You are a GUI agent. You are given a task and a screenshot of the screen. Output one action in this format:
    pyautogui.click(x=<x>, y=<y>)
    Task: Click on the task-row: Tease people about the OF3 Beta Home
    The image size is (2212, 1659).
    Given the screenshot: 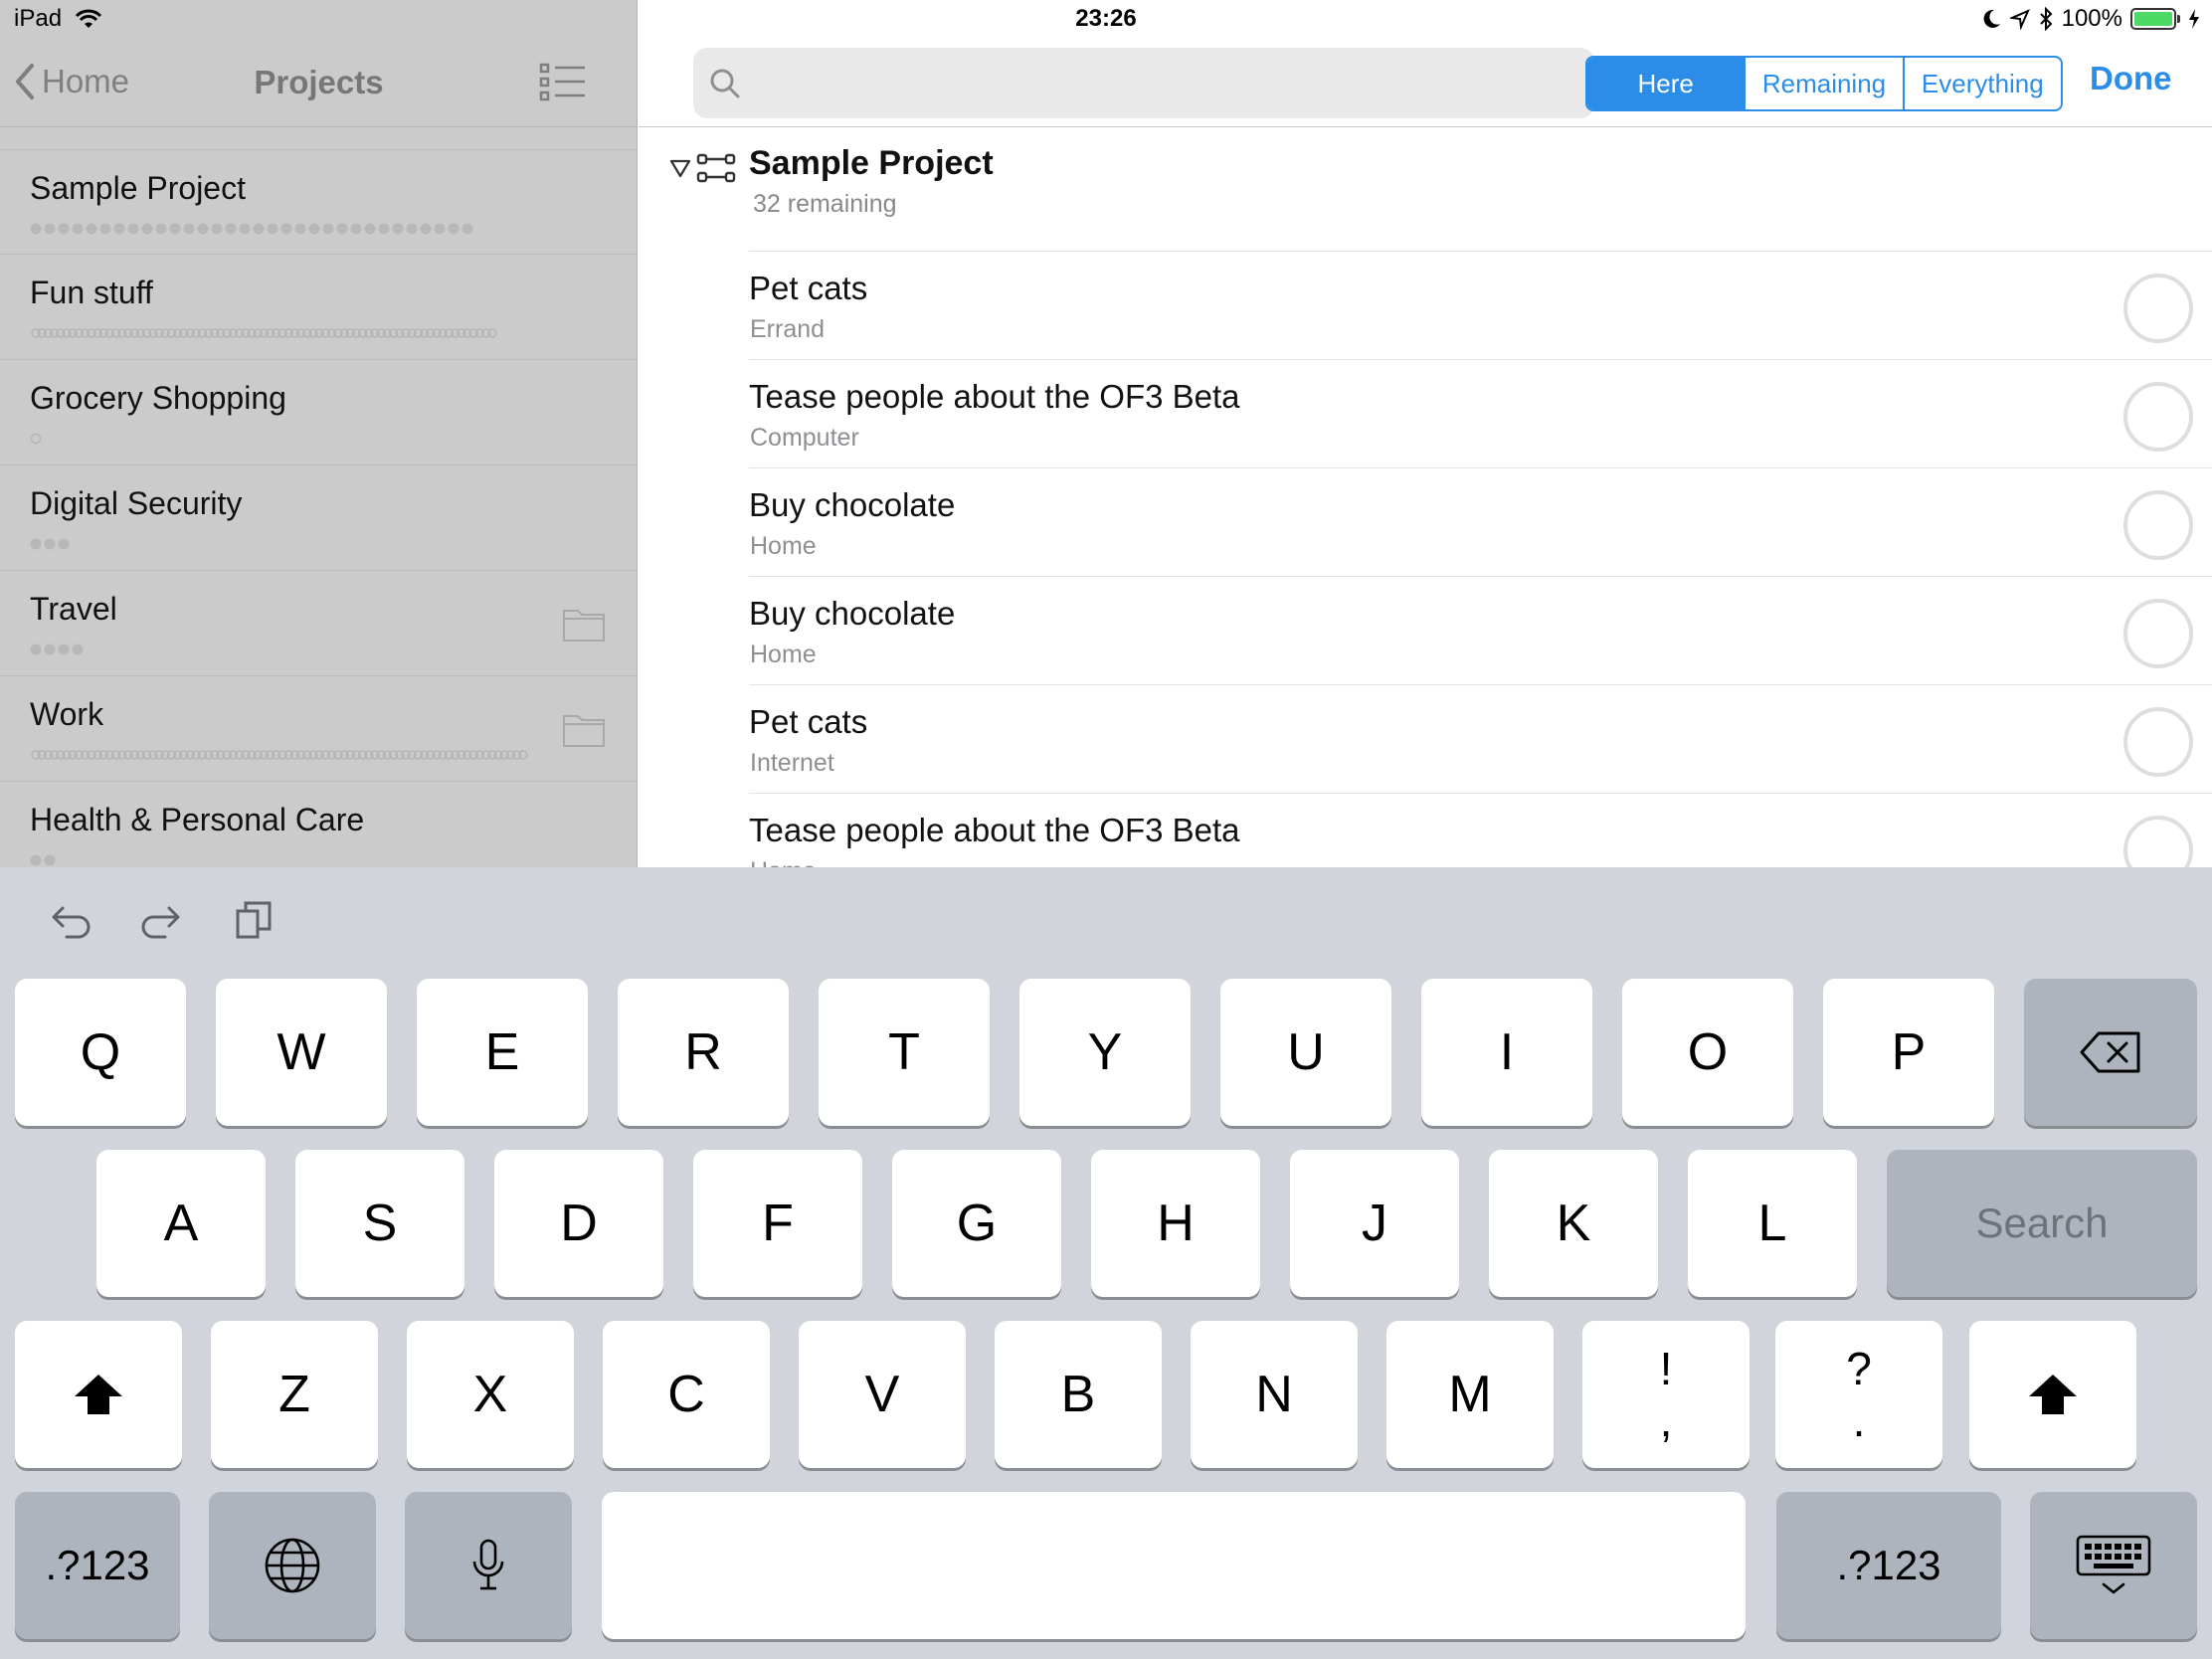 What is the action you would take?
    pyautogui.click(x=1425, y=830)
    